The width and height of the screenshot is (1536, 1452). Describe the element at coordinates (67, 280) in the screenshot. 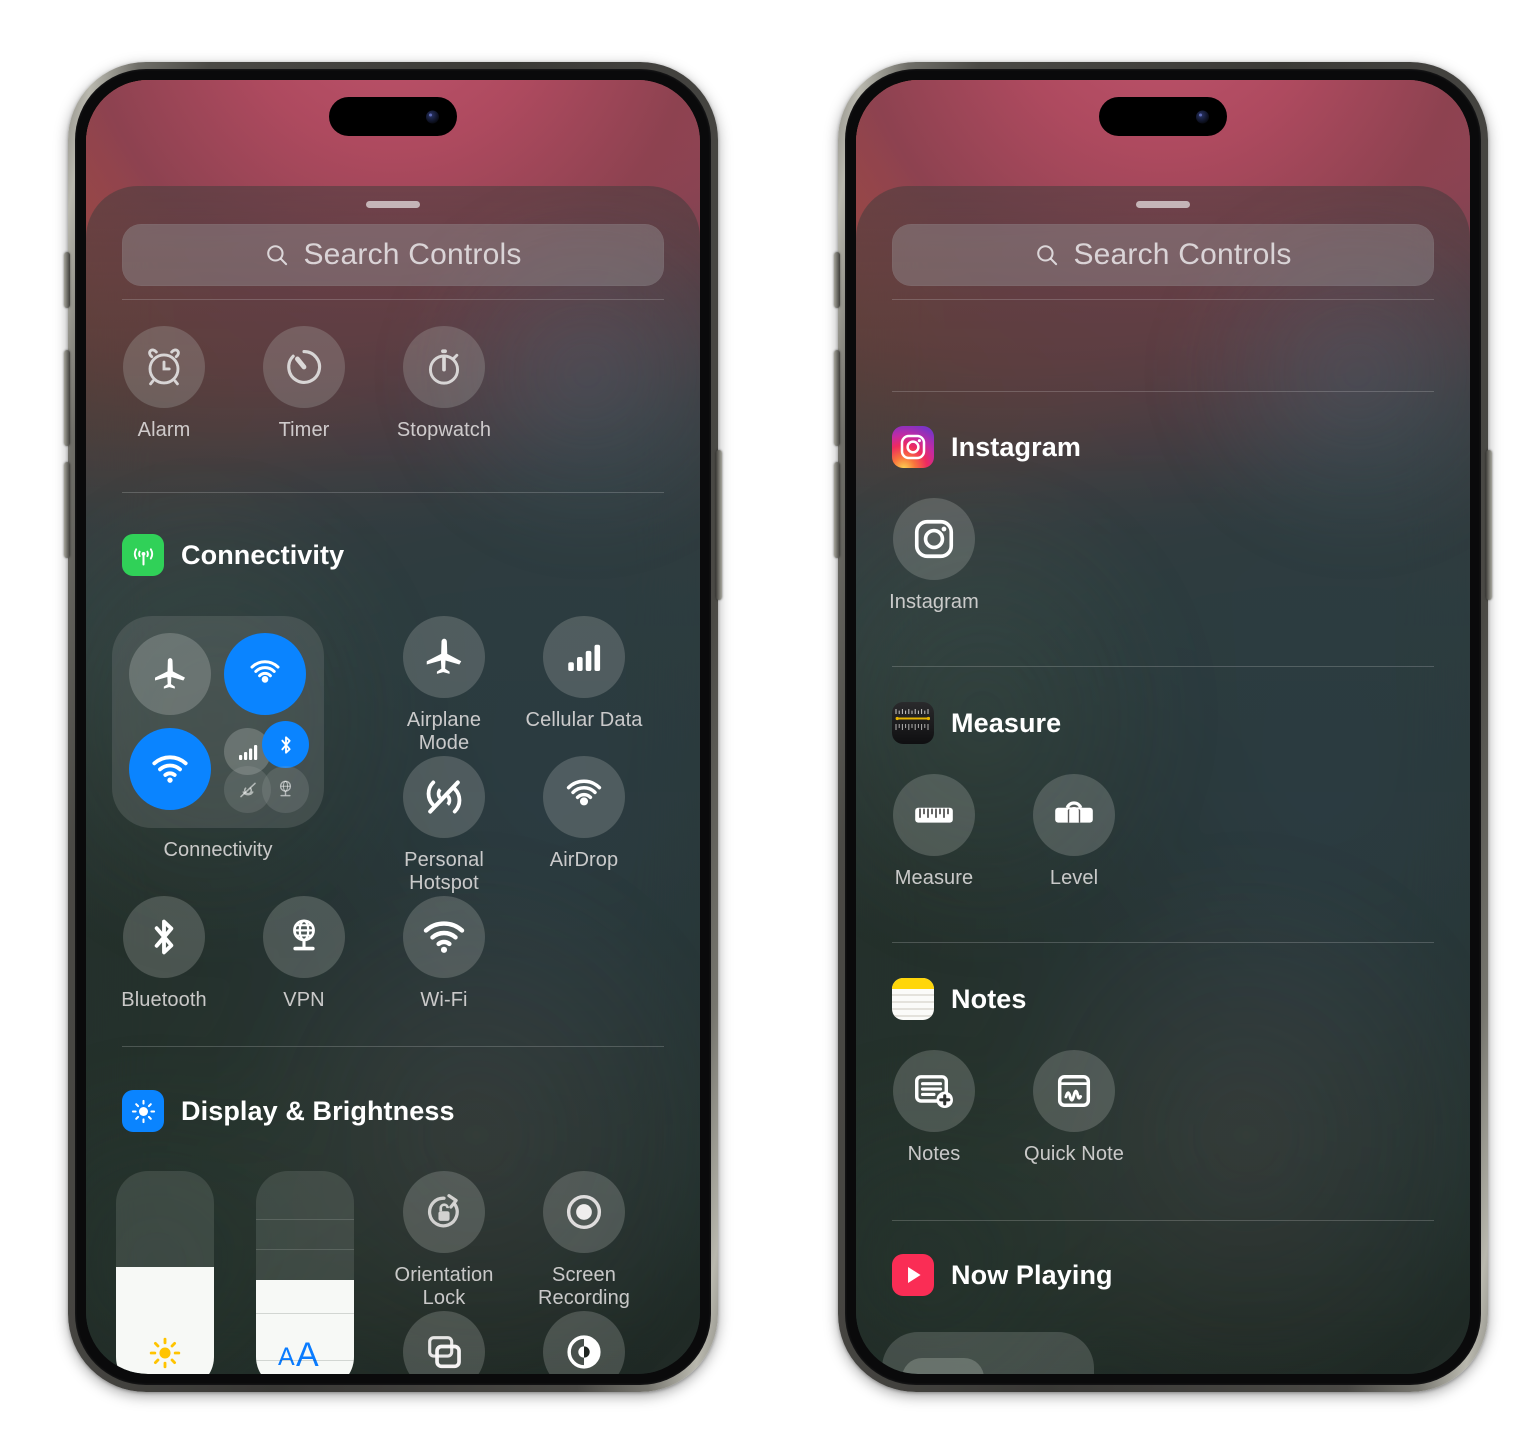

I see `action-button-left` at that location.